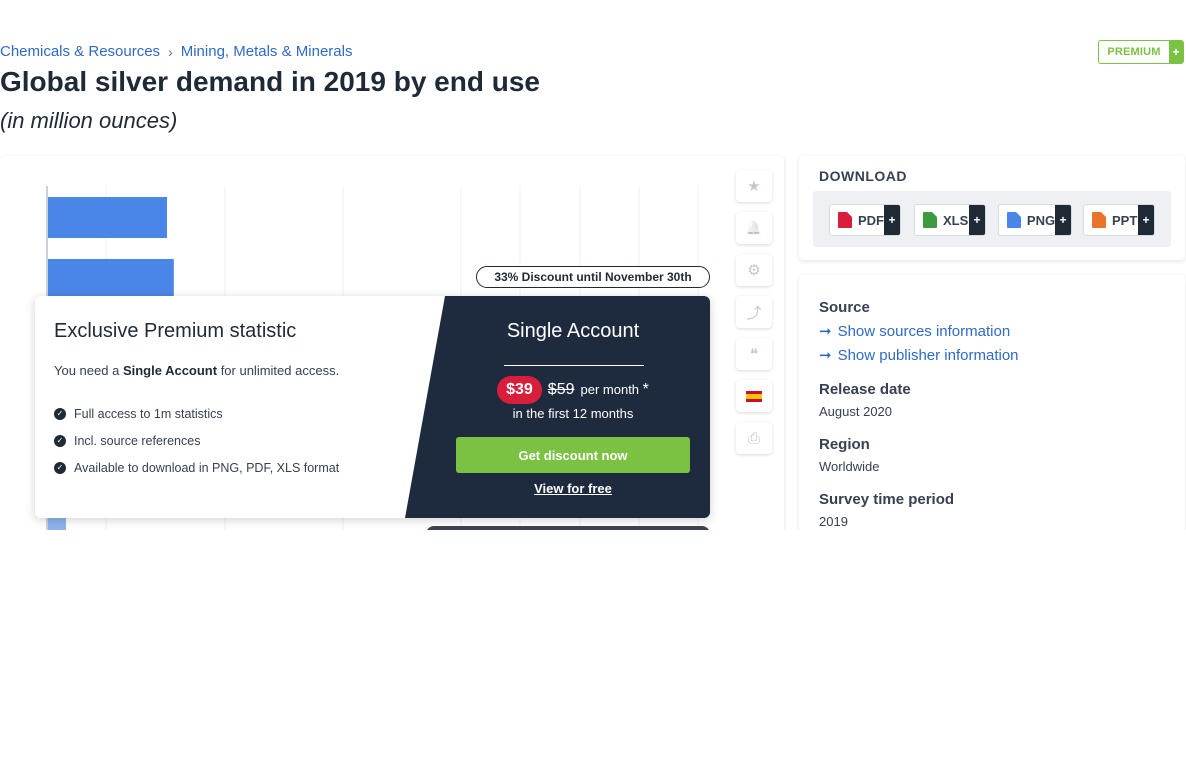 Image resolution: width=1186 pixels, height=760 pixels. I want to click on need-prefix: You need a, so click(88, 370).